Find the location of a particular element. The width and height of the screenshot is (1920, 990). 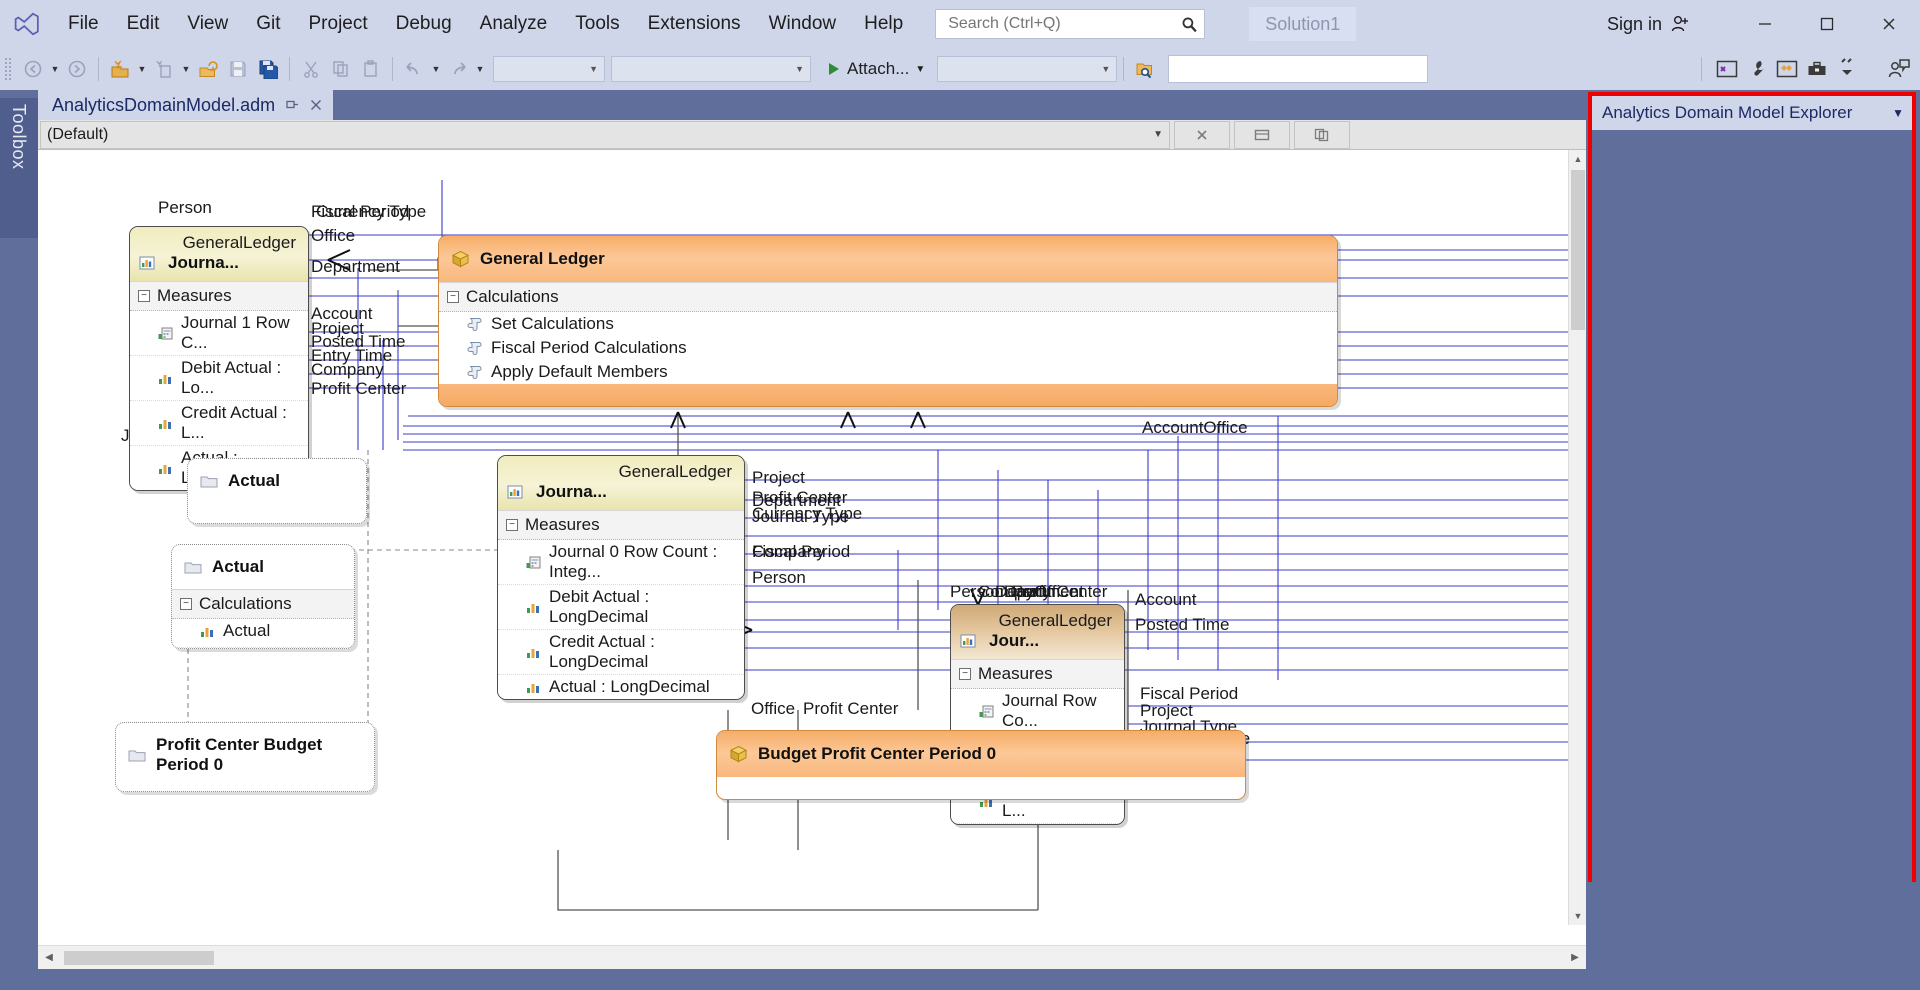

menu-item-debug: Debug is located at coordinates (424, 24).